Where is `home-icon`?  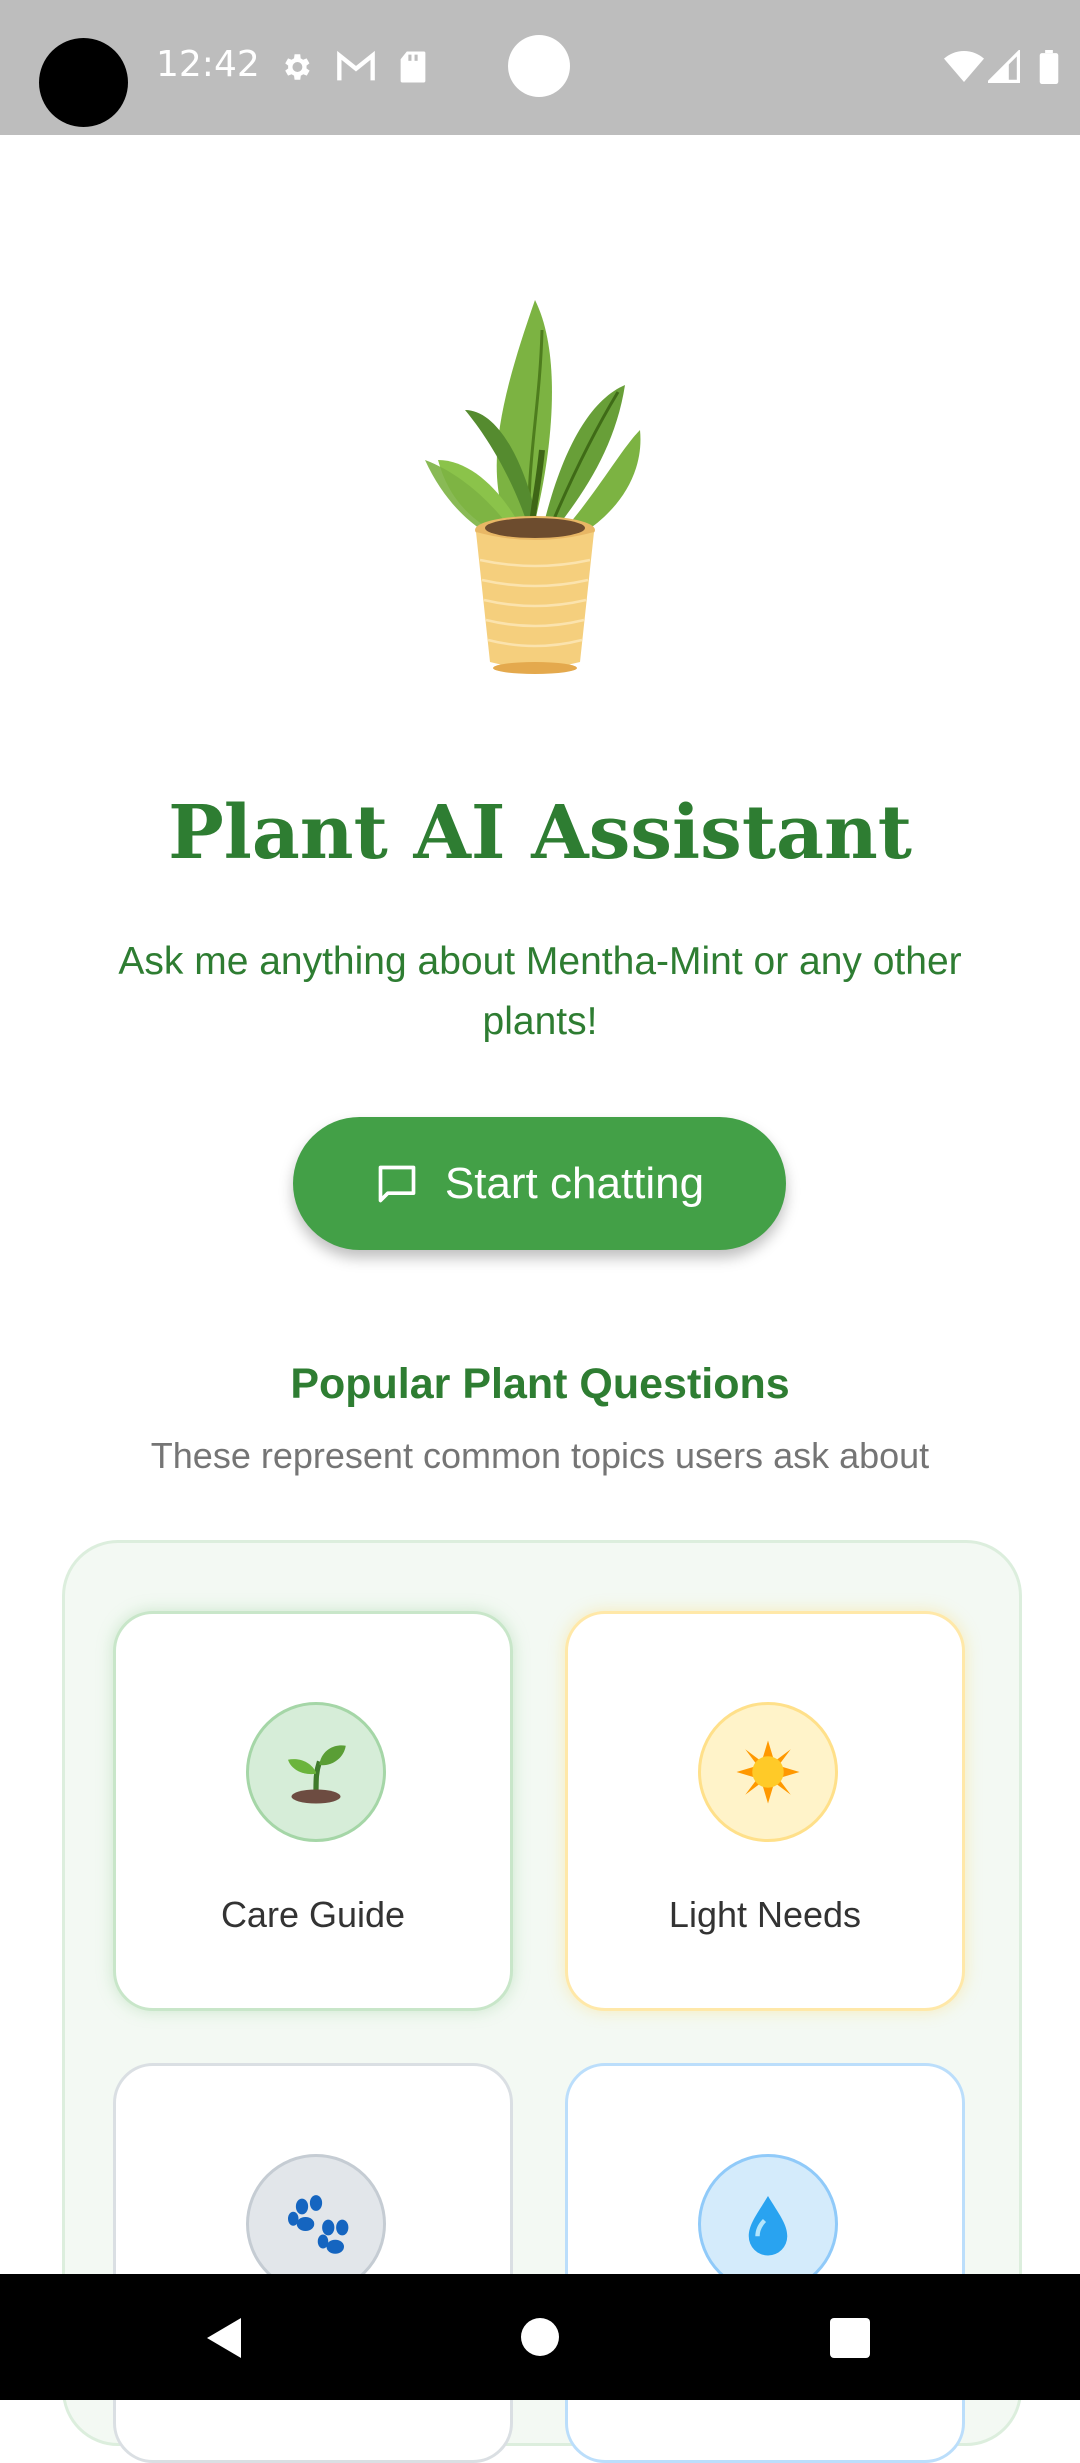 home-icon is located at coordinates (540, 2337).